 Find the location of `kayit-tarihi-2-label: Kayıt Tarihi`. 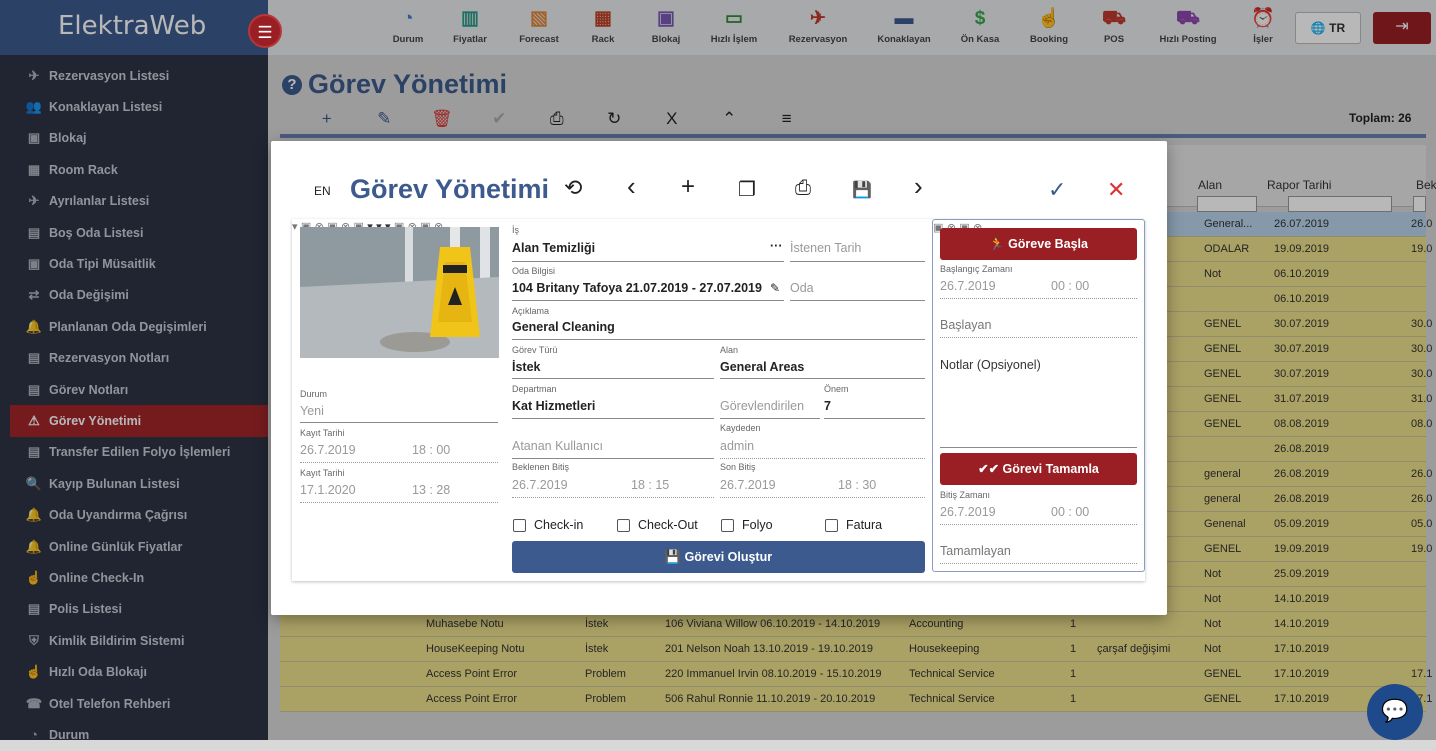

kayit-tarihi-2-label: Kayıt Tarihi is located at coordinates (322, 473).